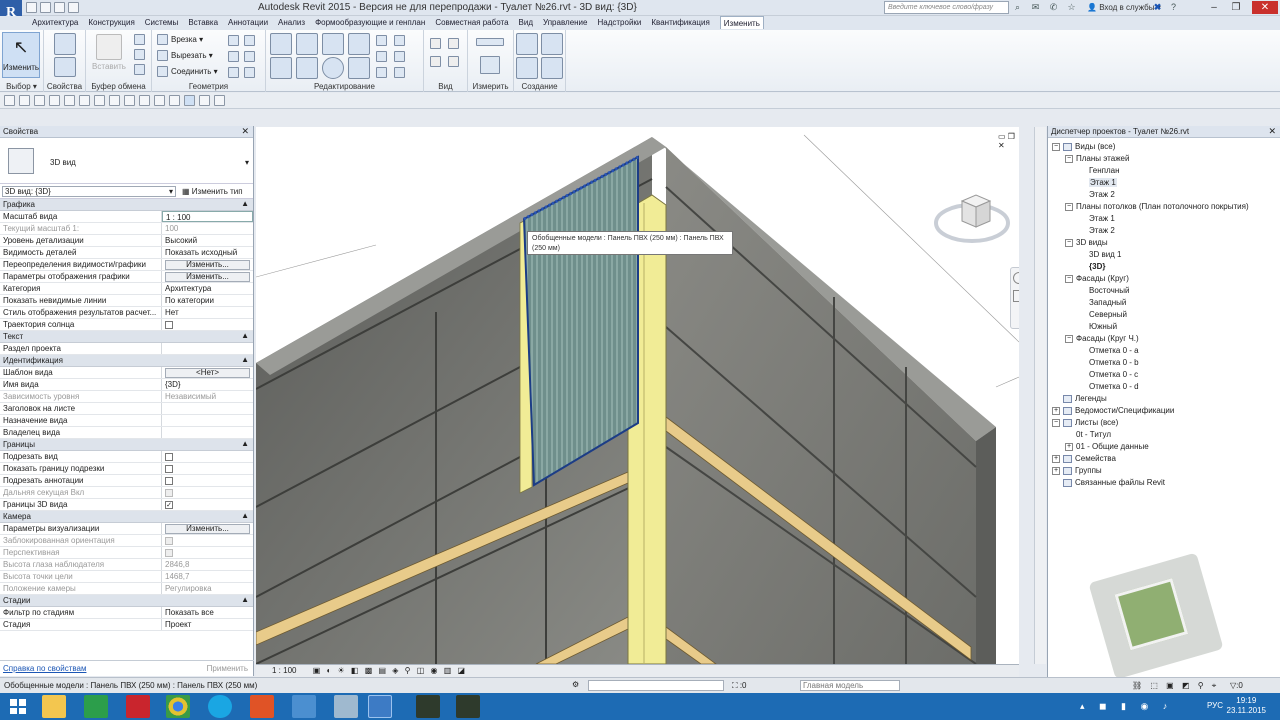  I want to click on property-value: Показать исходный, so click(207, 252).